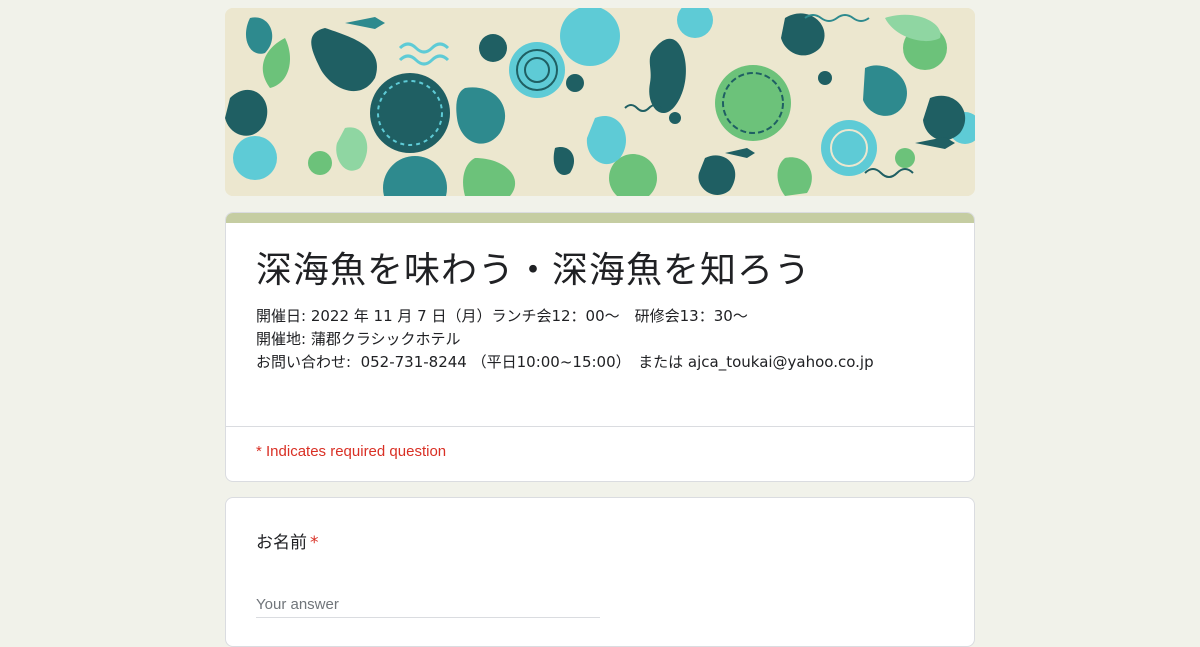 This screenshot has width=1200, height=647. Describe the element at coordinates (600, 426) in the screenshot. I see `divider` at that location.